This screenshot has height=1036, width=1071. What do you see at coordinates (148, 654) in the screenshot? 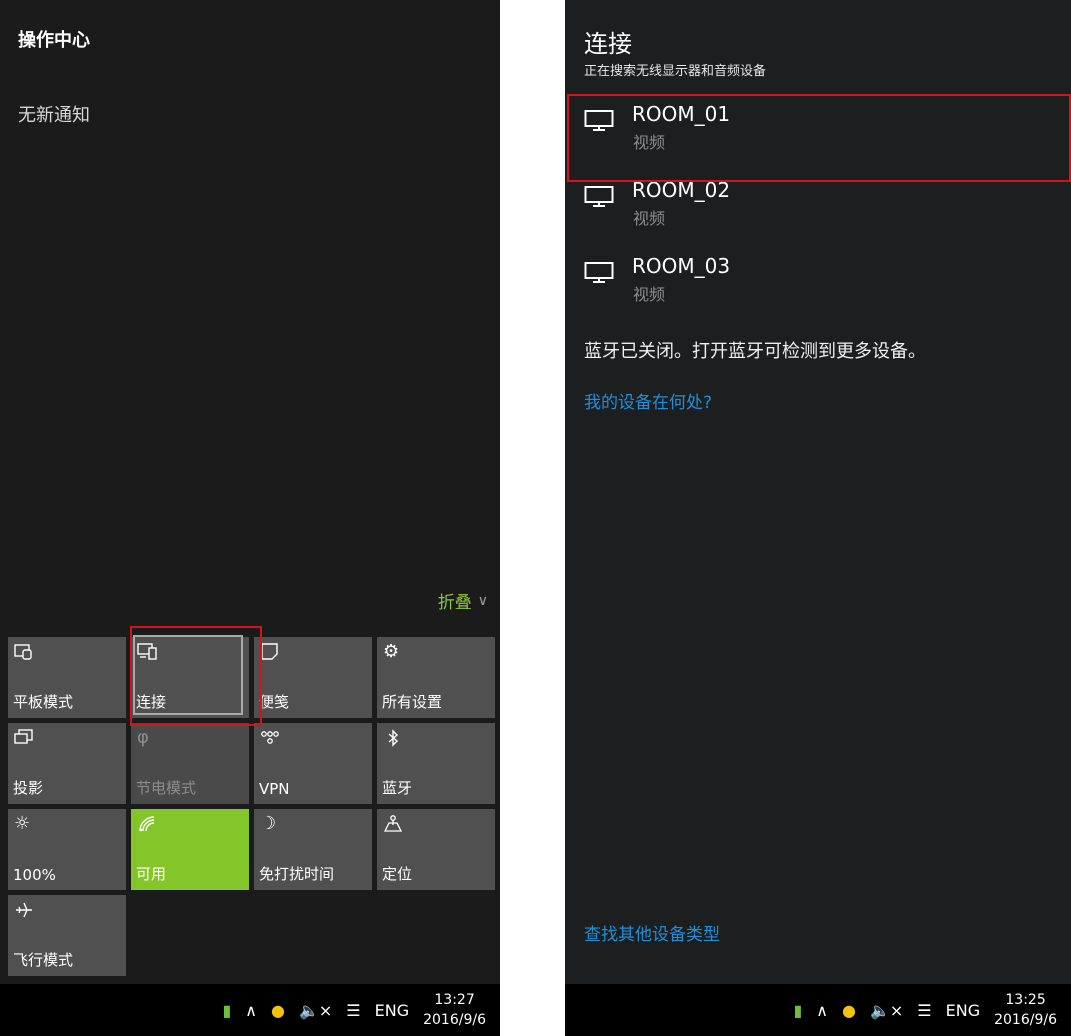
I see `connect-icon` at bounding box center [148, 654].